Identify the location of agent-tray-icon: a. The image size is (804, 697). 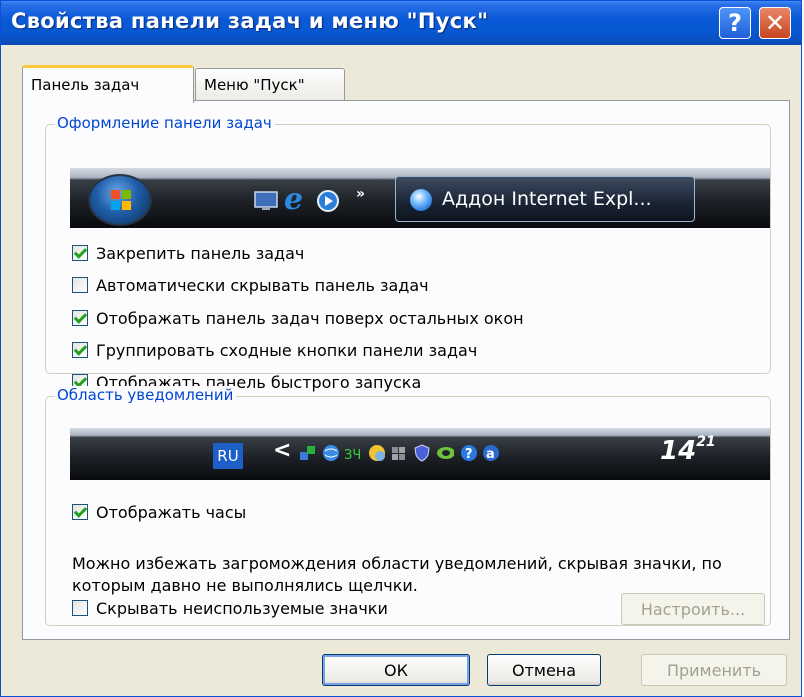
(491, 453).